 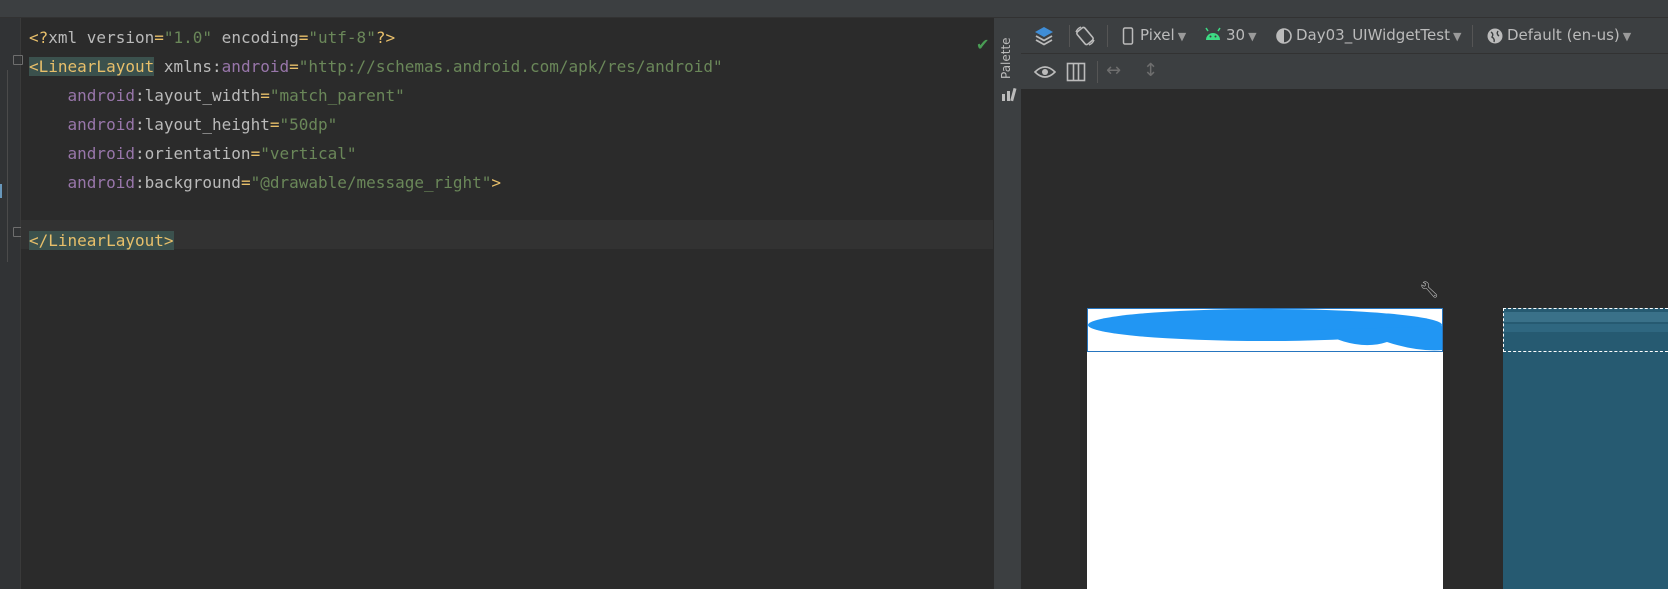 I want to click on orientation-icon, so click(x=1085, y=36).